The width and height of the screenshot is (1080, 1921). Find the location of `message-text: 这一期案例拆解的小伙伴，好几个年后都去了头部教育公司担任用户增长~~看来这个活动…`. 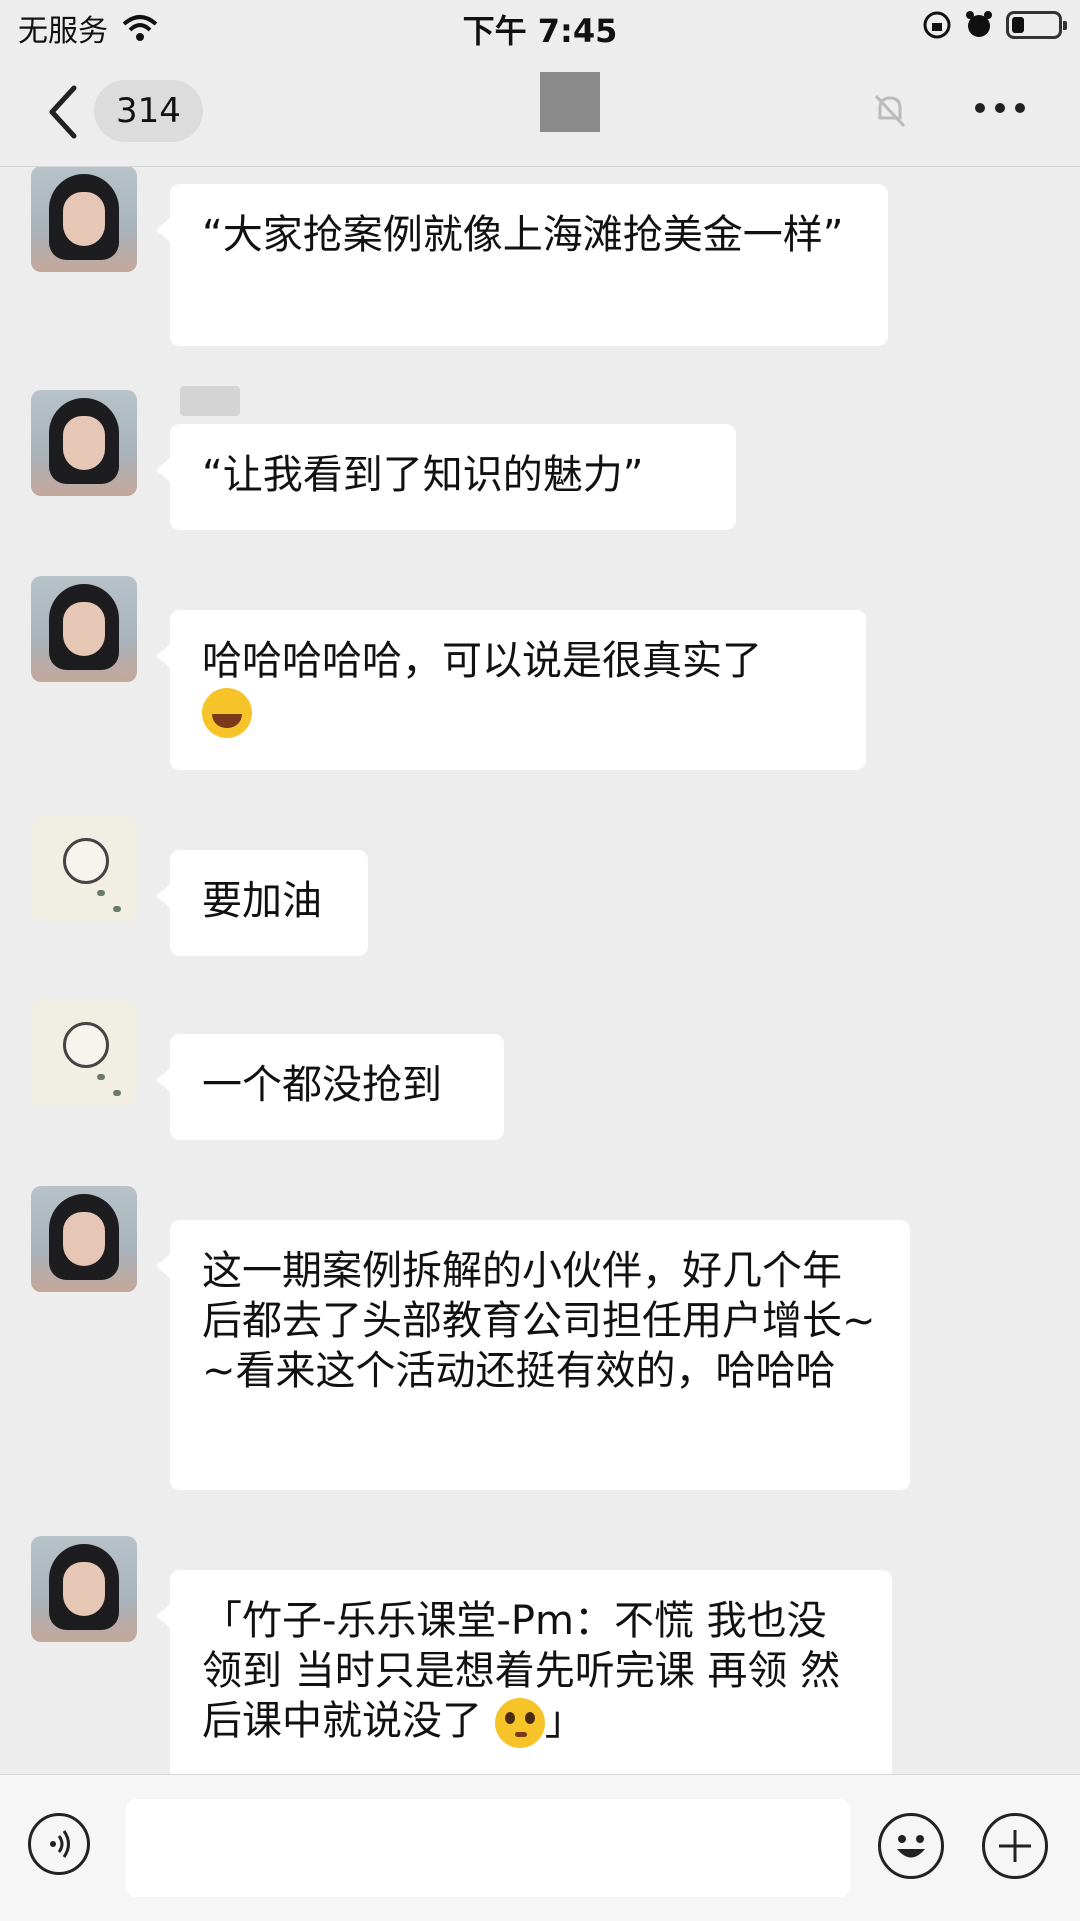

message-text: 这一期案例拆解的小伙伴，好几个年后都去了头部教育公司担任用户增长~~看来这个活动… is located at coordinates (539, 1321).